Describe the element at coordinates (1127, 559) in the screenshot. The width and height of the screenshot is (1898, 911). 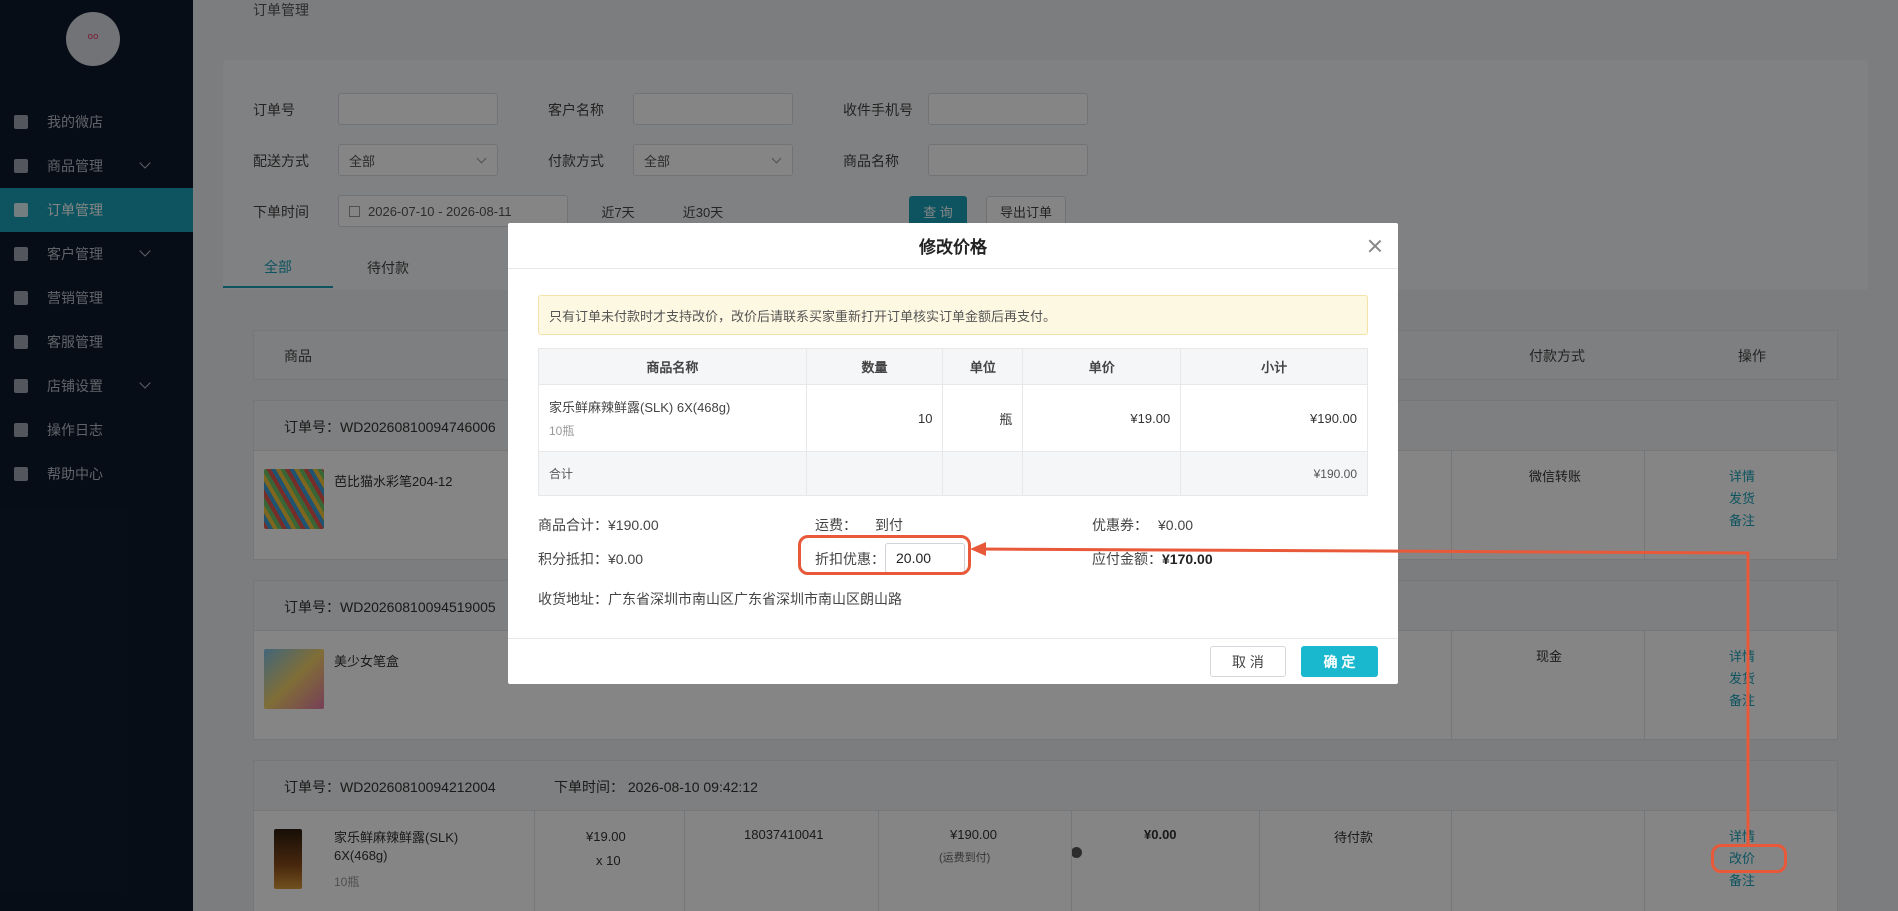
I see `payable-label: 应付金额：` at that location.